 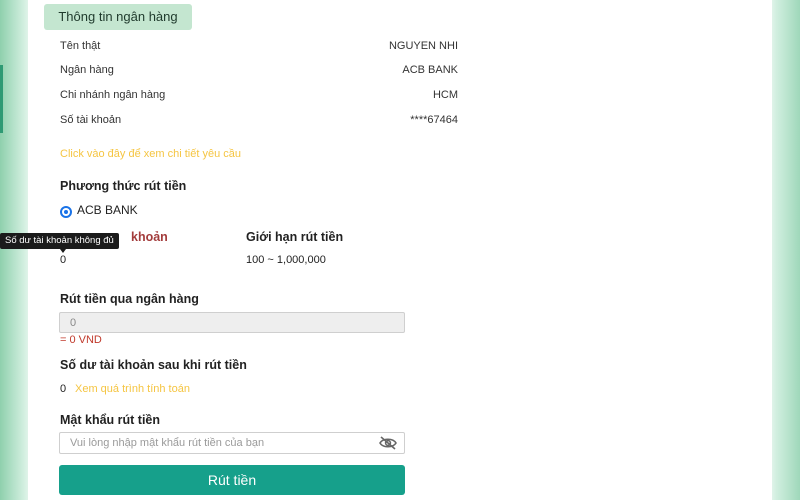 What do you see at coordinates (113, 95) in the screenshot?
I see `info-label: Chi nhánh ngân hàng` at bounding box center [113, 95].